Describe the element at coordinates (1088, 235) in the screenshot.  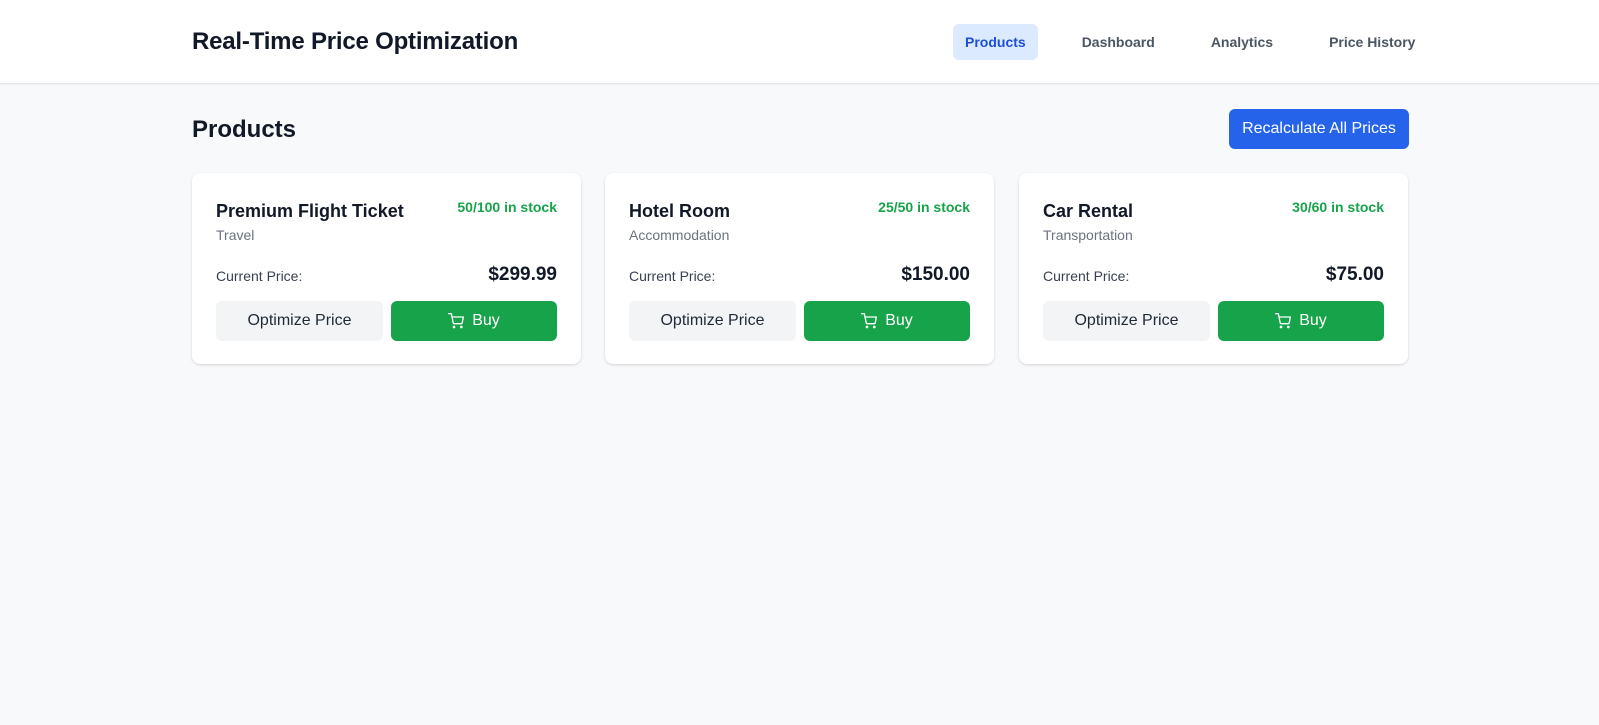
I see `product-category: Transportation` at that location.